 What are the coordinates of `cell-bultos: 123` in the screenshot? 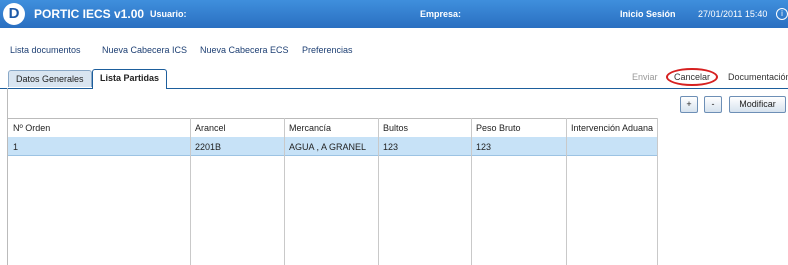 It's located at (391, 147).